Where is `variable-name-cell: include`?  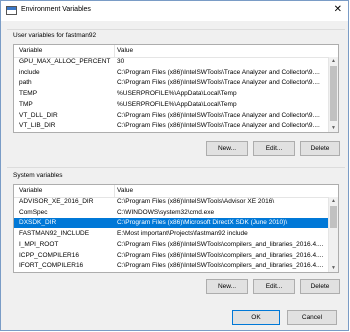 variable-name-cell: include is located at coordinates (29, 72).